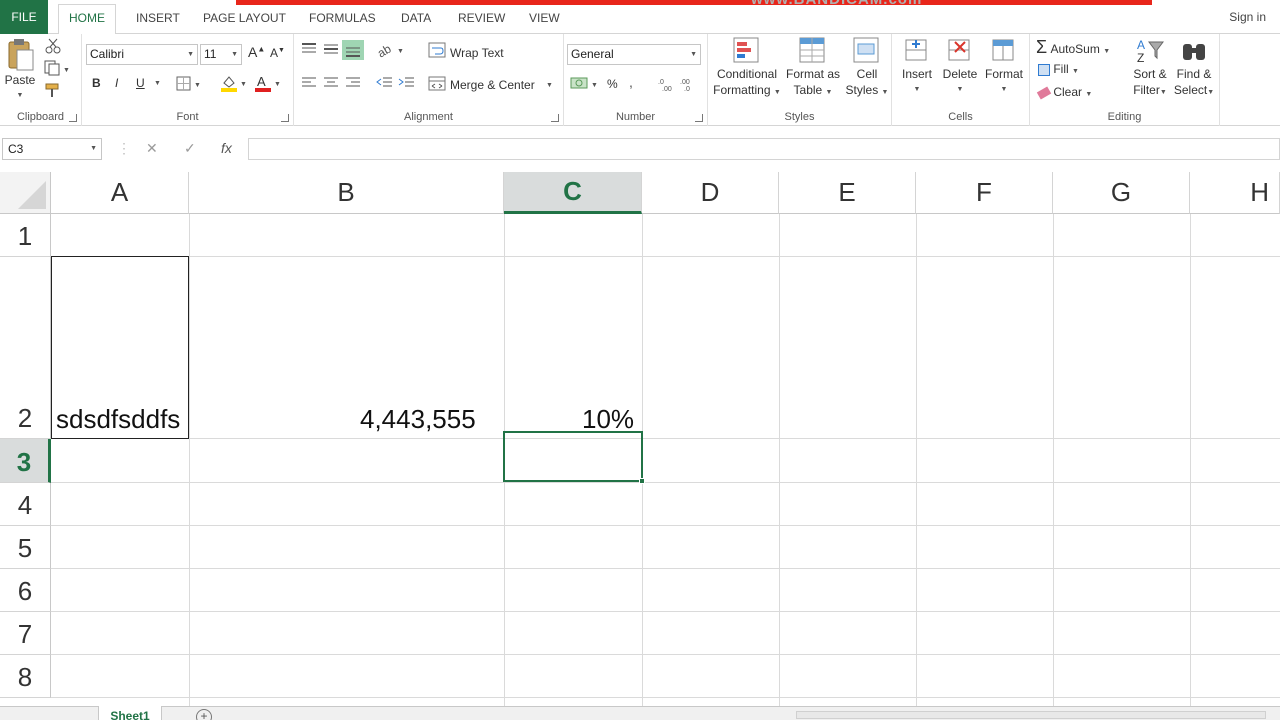  I want to click on font-color-icon: A ▼, so click(268, 83).